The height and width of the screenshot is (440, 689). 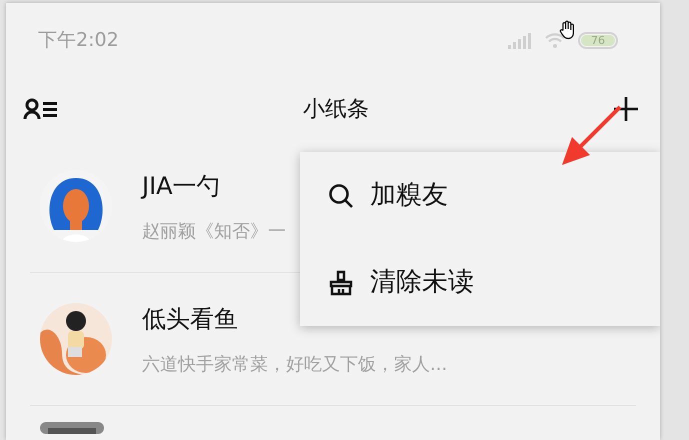 What do you see at coordinates (341, 195) in the screenshot?
I see `search-icon` at bounding box center [341, 195].